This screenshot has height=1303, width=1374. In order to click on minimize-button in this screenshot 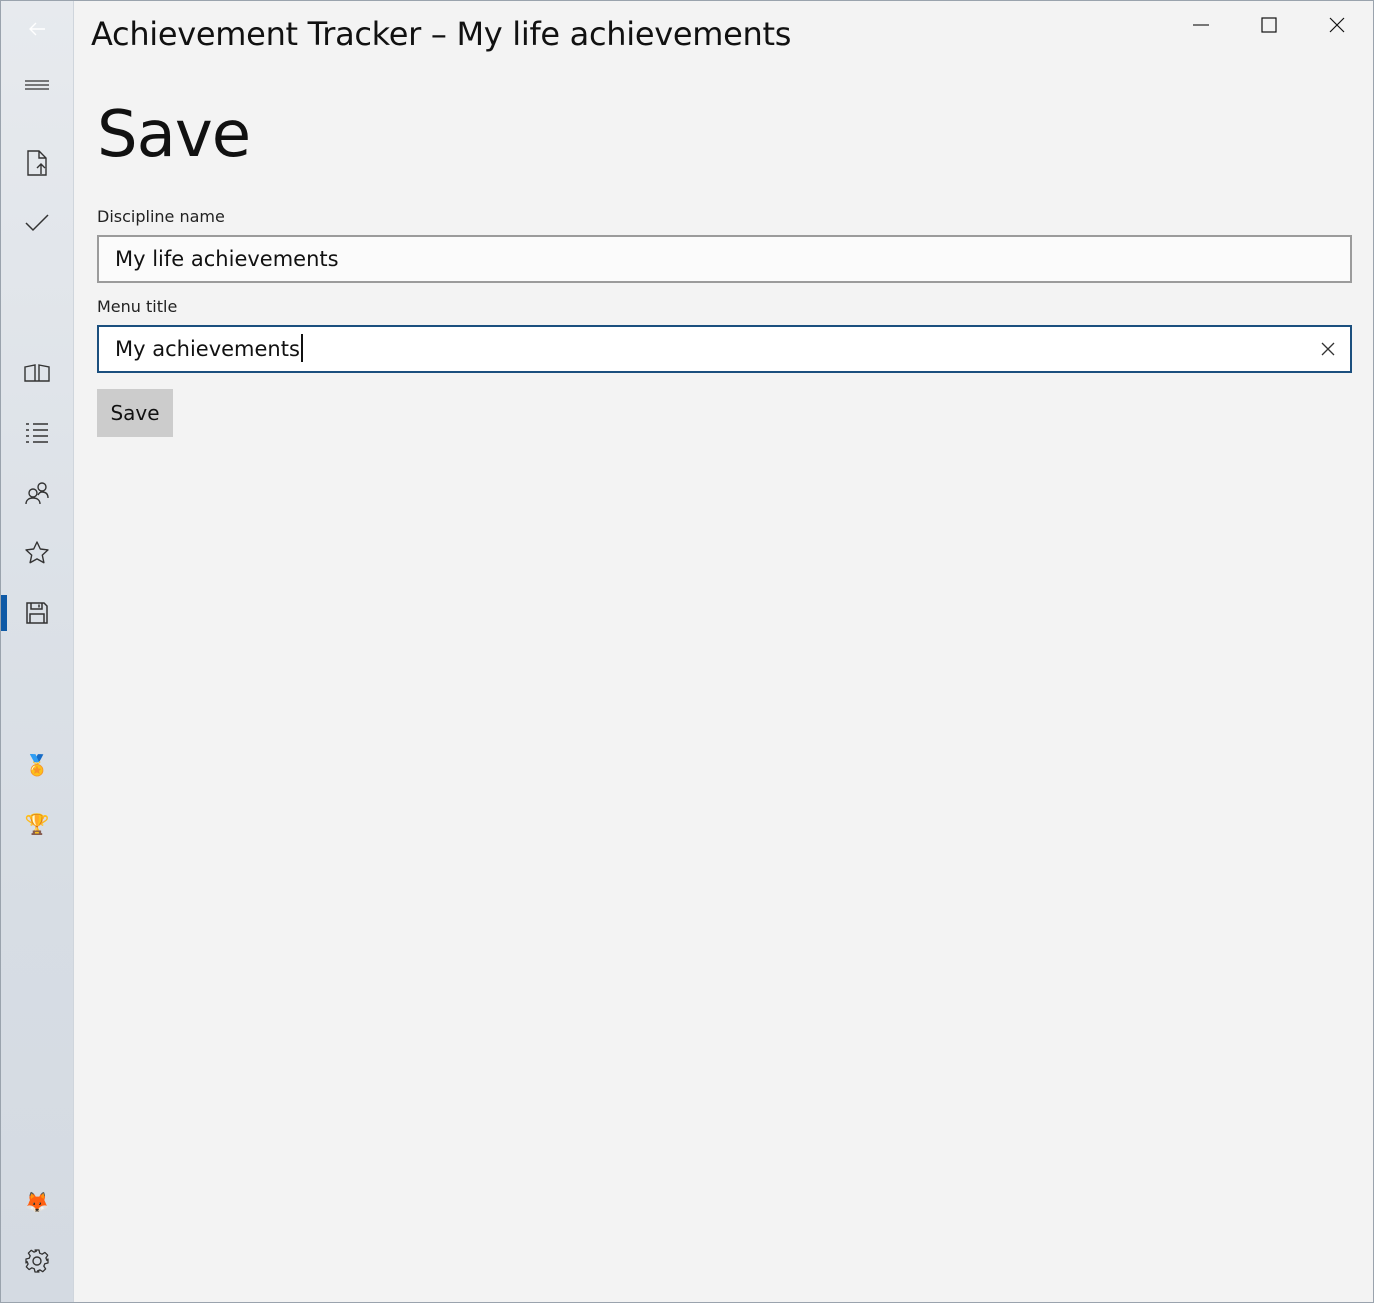, I will do `click(1201, 27)`.